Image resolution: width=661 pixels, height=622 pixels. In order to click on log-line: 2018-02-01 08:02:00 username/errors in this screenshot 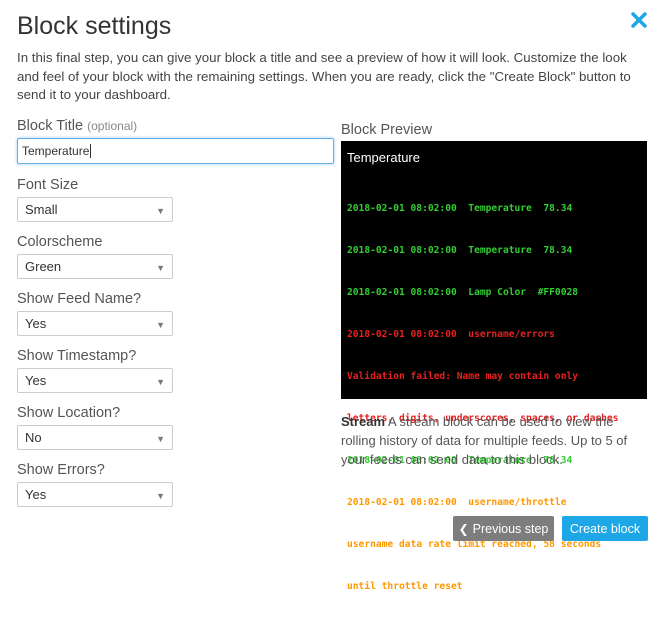, I will do `click(451, 334)`.